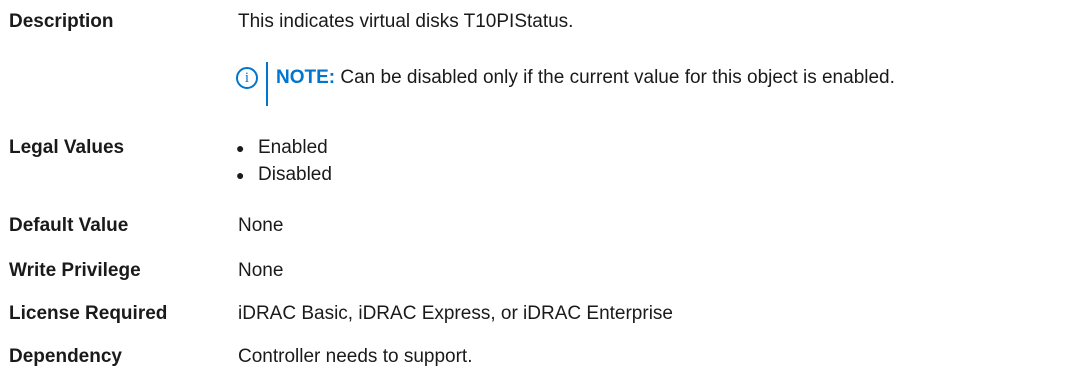 Image resolution: width=1084 pixels, height=369 pixels. What do you see at coordinates (88, 313) in the screenshot?
I see `license-required-label: License Required` at bounding box center [88, 313].